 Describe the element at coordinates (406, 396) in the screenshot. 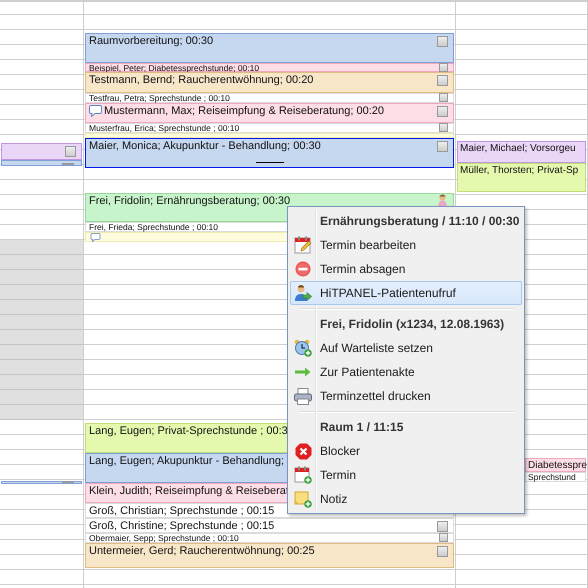

I see `menu-item: Terminzettel drucken` at that location.